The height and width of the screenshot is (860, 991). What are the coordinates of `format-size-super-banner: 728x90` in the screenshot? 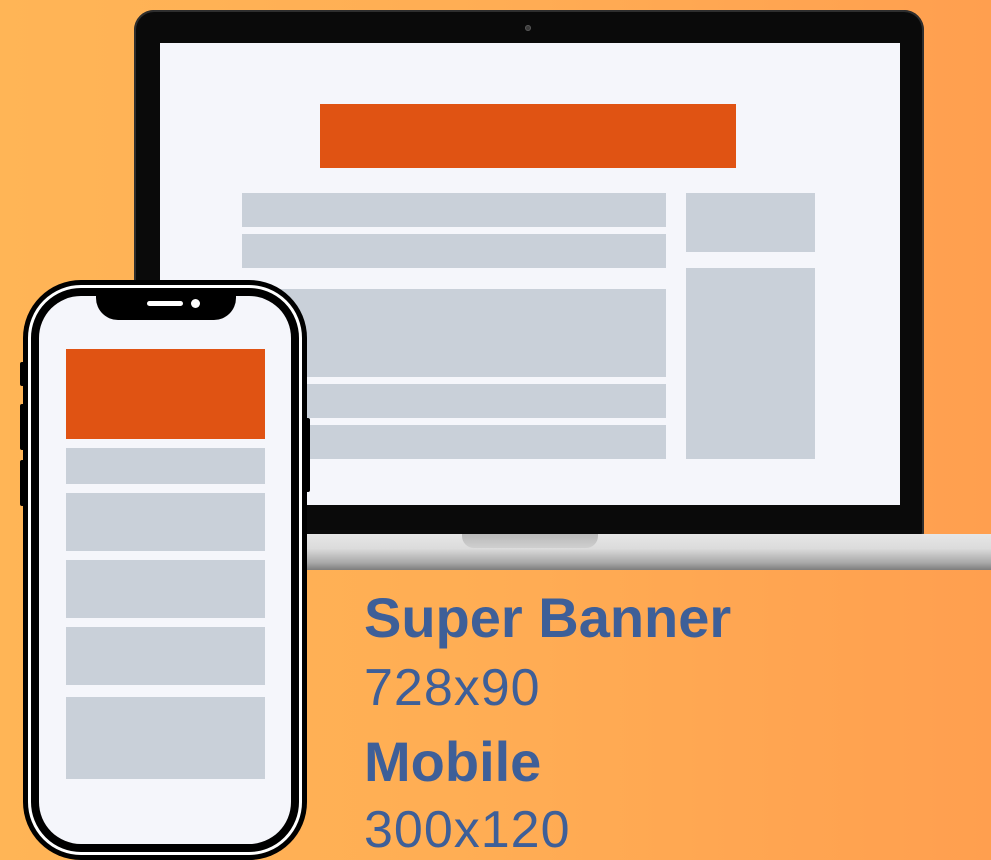 It's located at (452, 688).